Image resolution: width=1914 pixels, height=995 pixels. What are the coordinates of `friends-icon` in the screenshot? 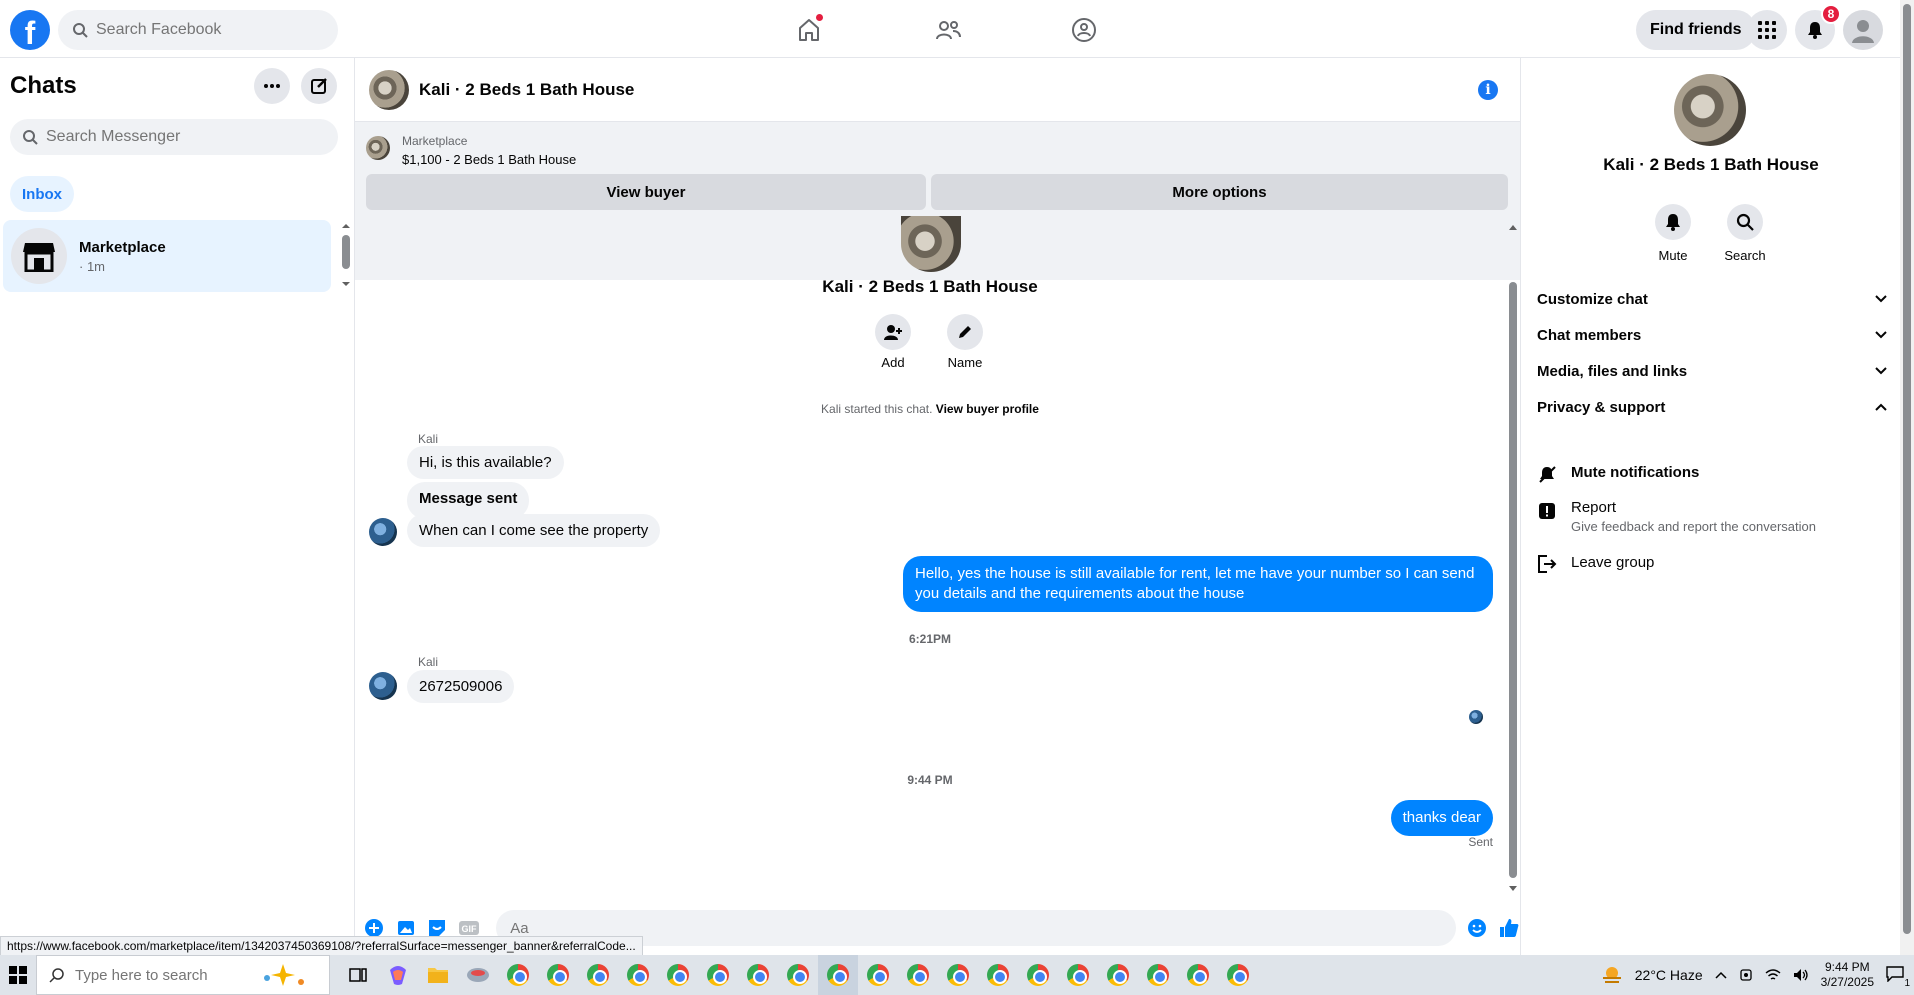 It's located at (948, 30).